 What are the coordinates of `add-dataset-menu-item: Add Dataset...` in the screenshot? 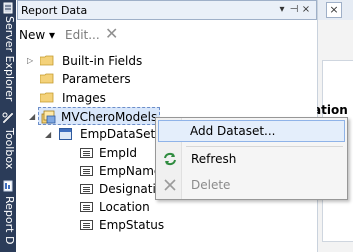 It's located at (251, 131).